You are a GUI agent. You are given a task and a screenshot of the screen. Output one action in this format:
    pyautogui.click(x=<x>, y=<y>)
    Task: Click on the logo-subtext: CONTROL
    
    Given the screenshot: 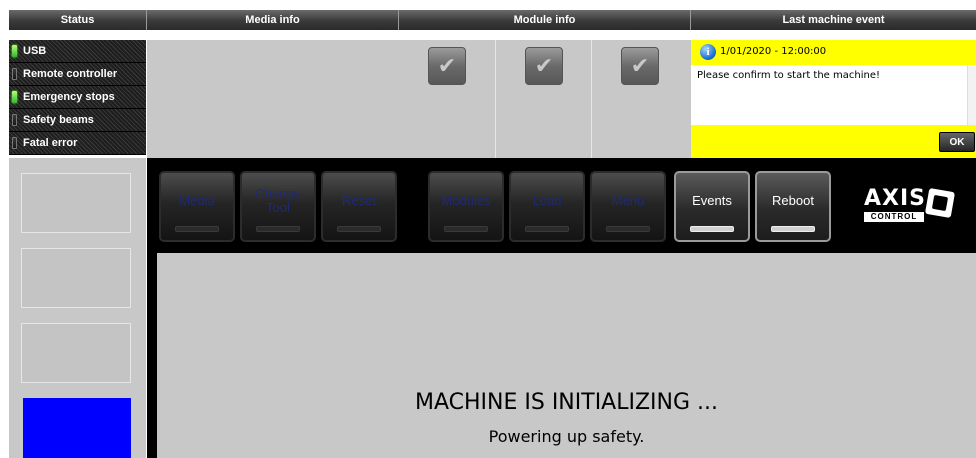 What is the action you would take?
    pyautogui.click(x=894, y=217)
    